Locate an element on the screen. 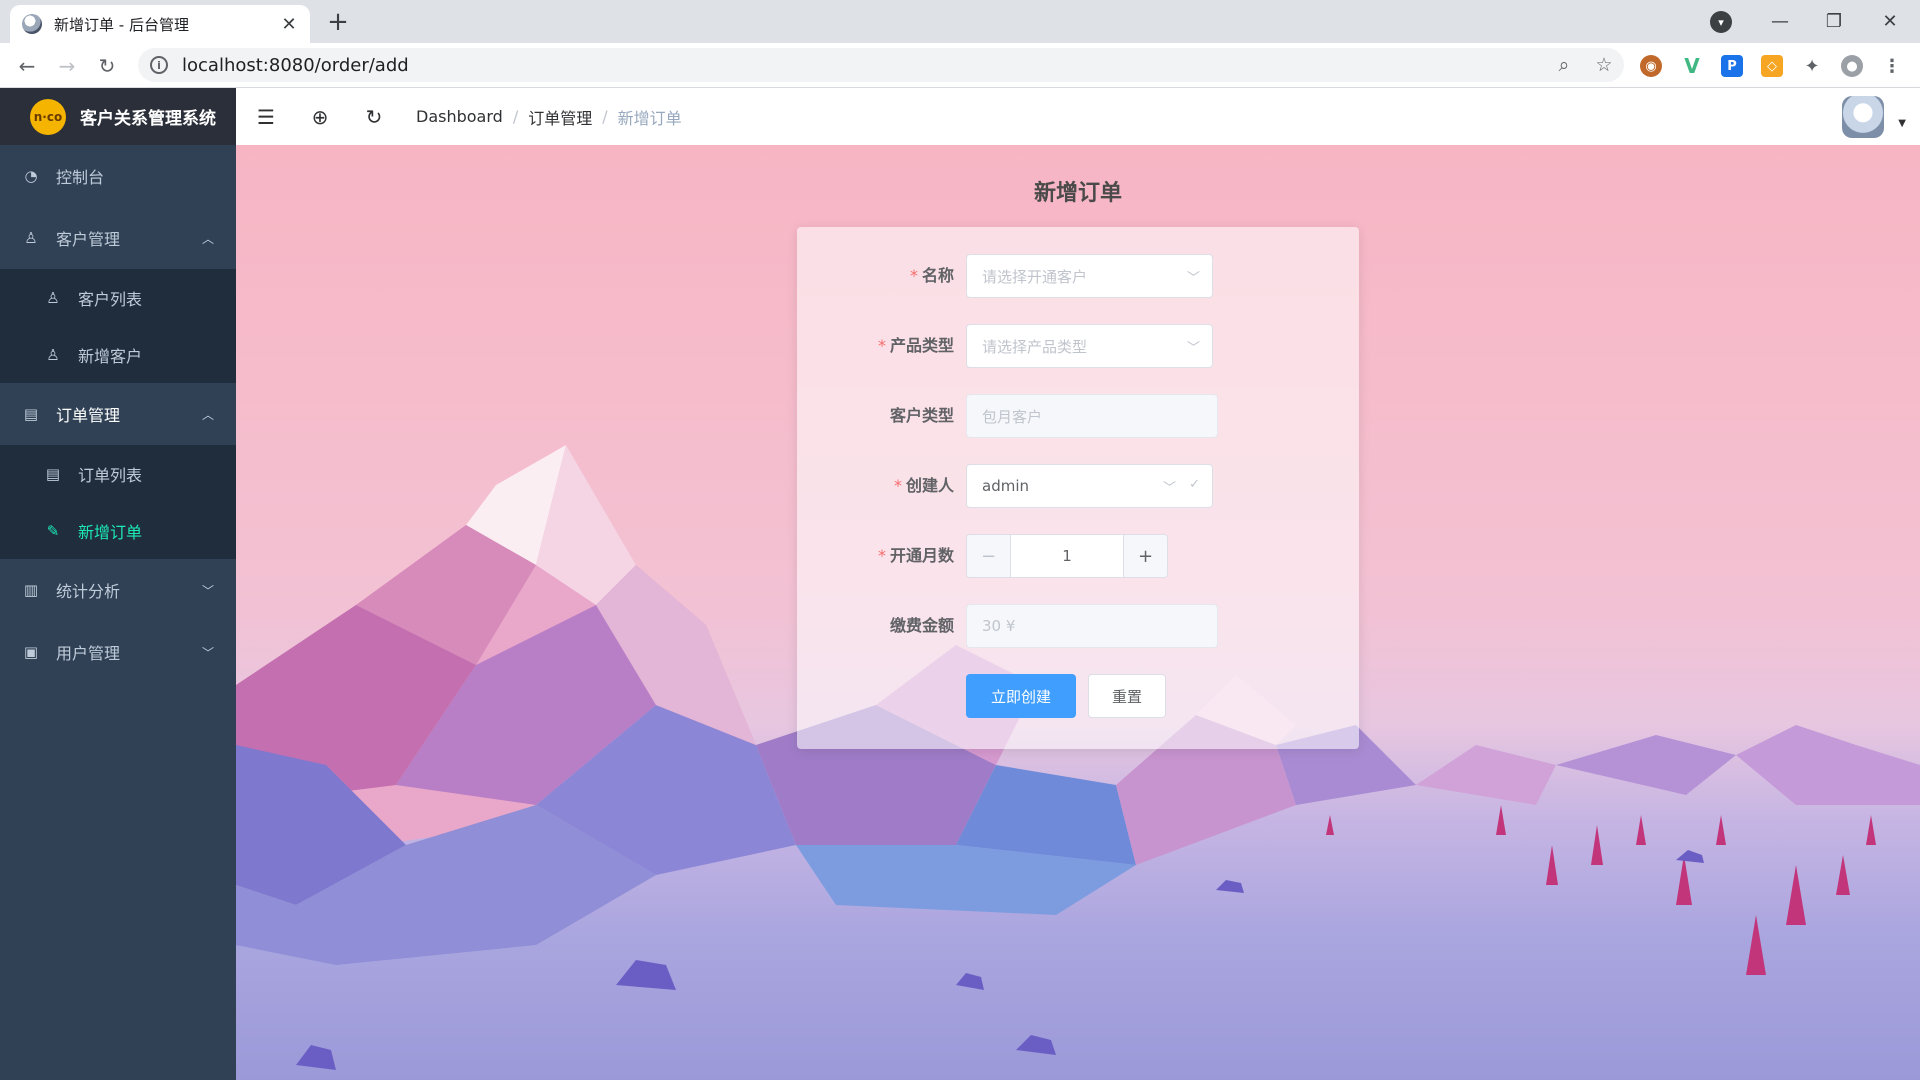  customer-type-label: 客户类型 is located at coordinates (921, 415).